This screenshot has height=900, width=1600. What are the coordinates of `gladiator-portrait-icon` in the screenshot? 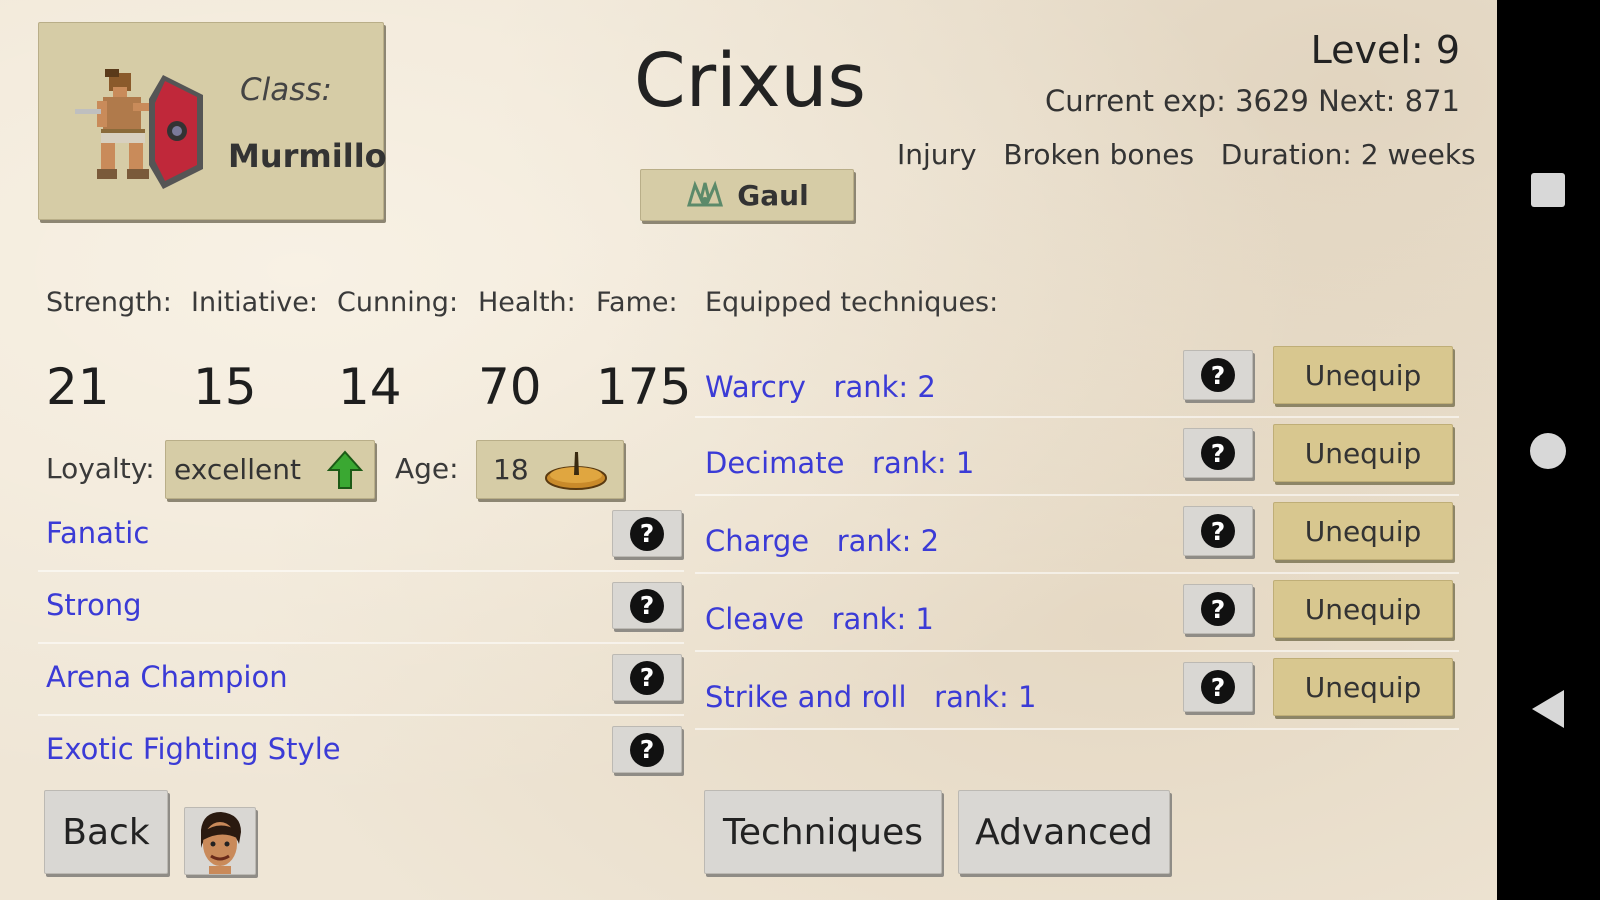 It's located at (221, 843).